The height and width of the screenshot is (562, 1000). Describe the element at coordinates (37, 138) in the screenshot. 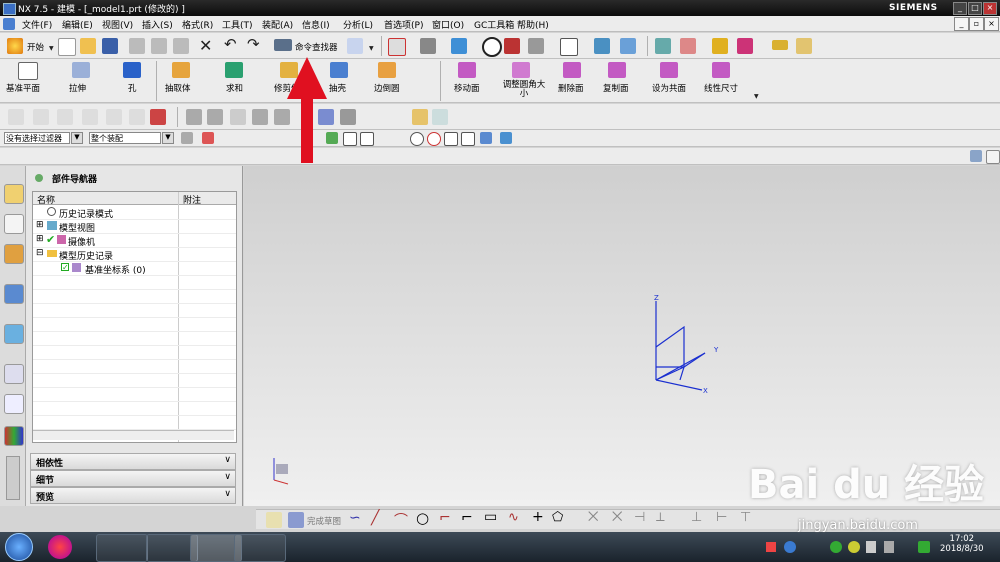

I see `selection-filter-select: 没有选择过滤器` at that location.